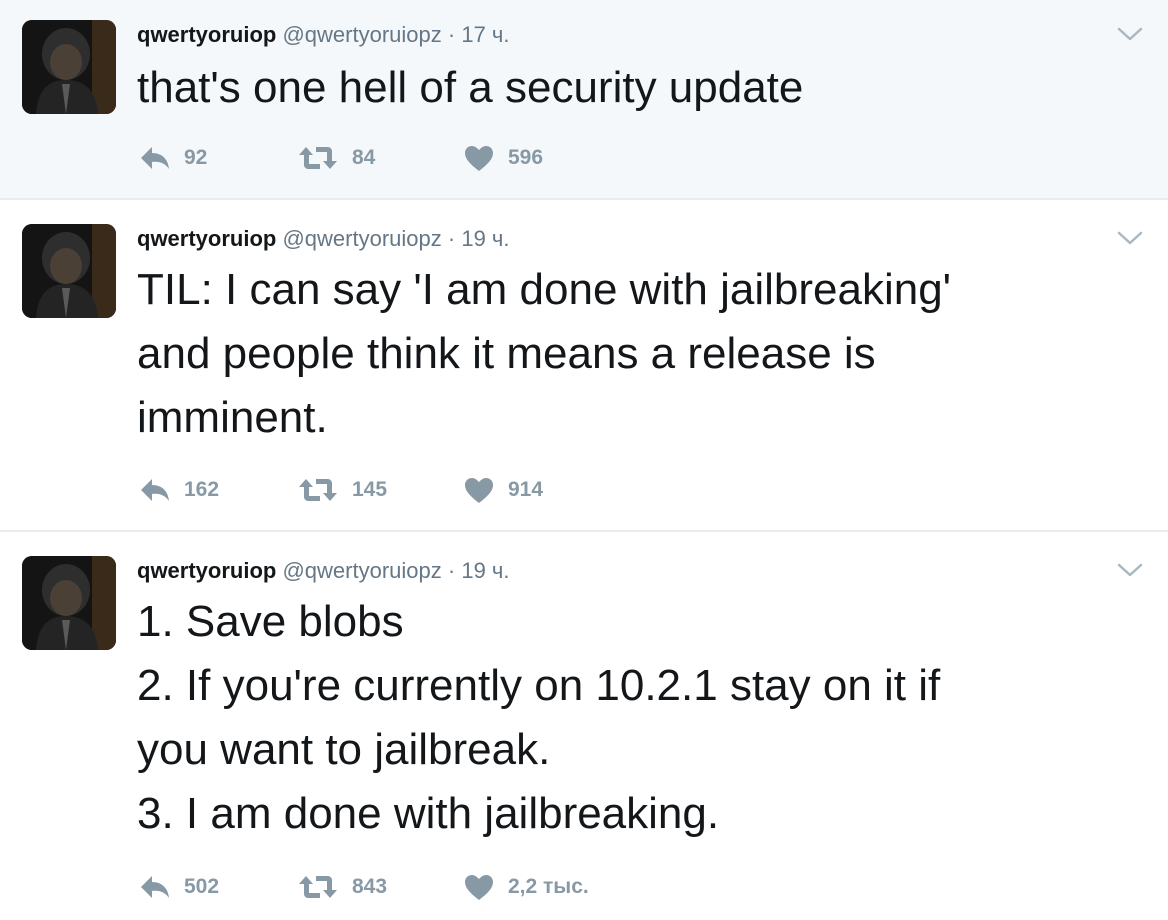 This screenshot has height=920, width=1168. I want to click on retweet-button: 843, so click(381, 887).